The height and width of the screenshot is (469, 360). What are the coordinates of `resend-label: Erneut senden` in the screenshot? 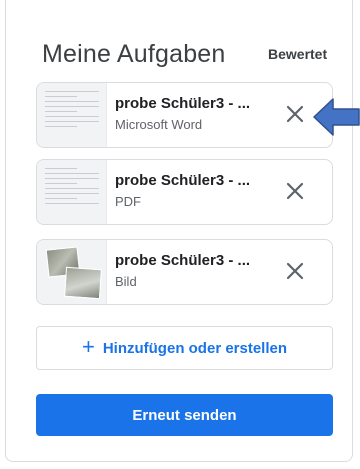 It's located at (184, 415).